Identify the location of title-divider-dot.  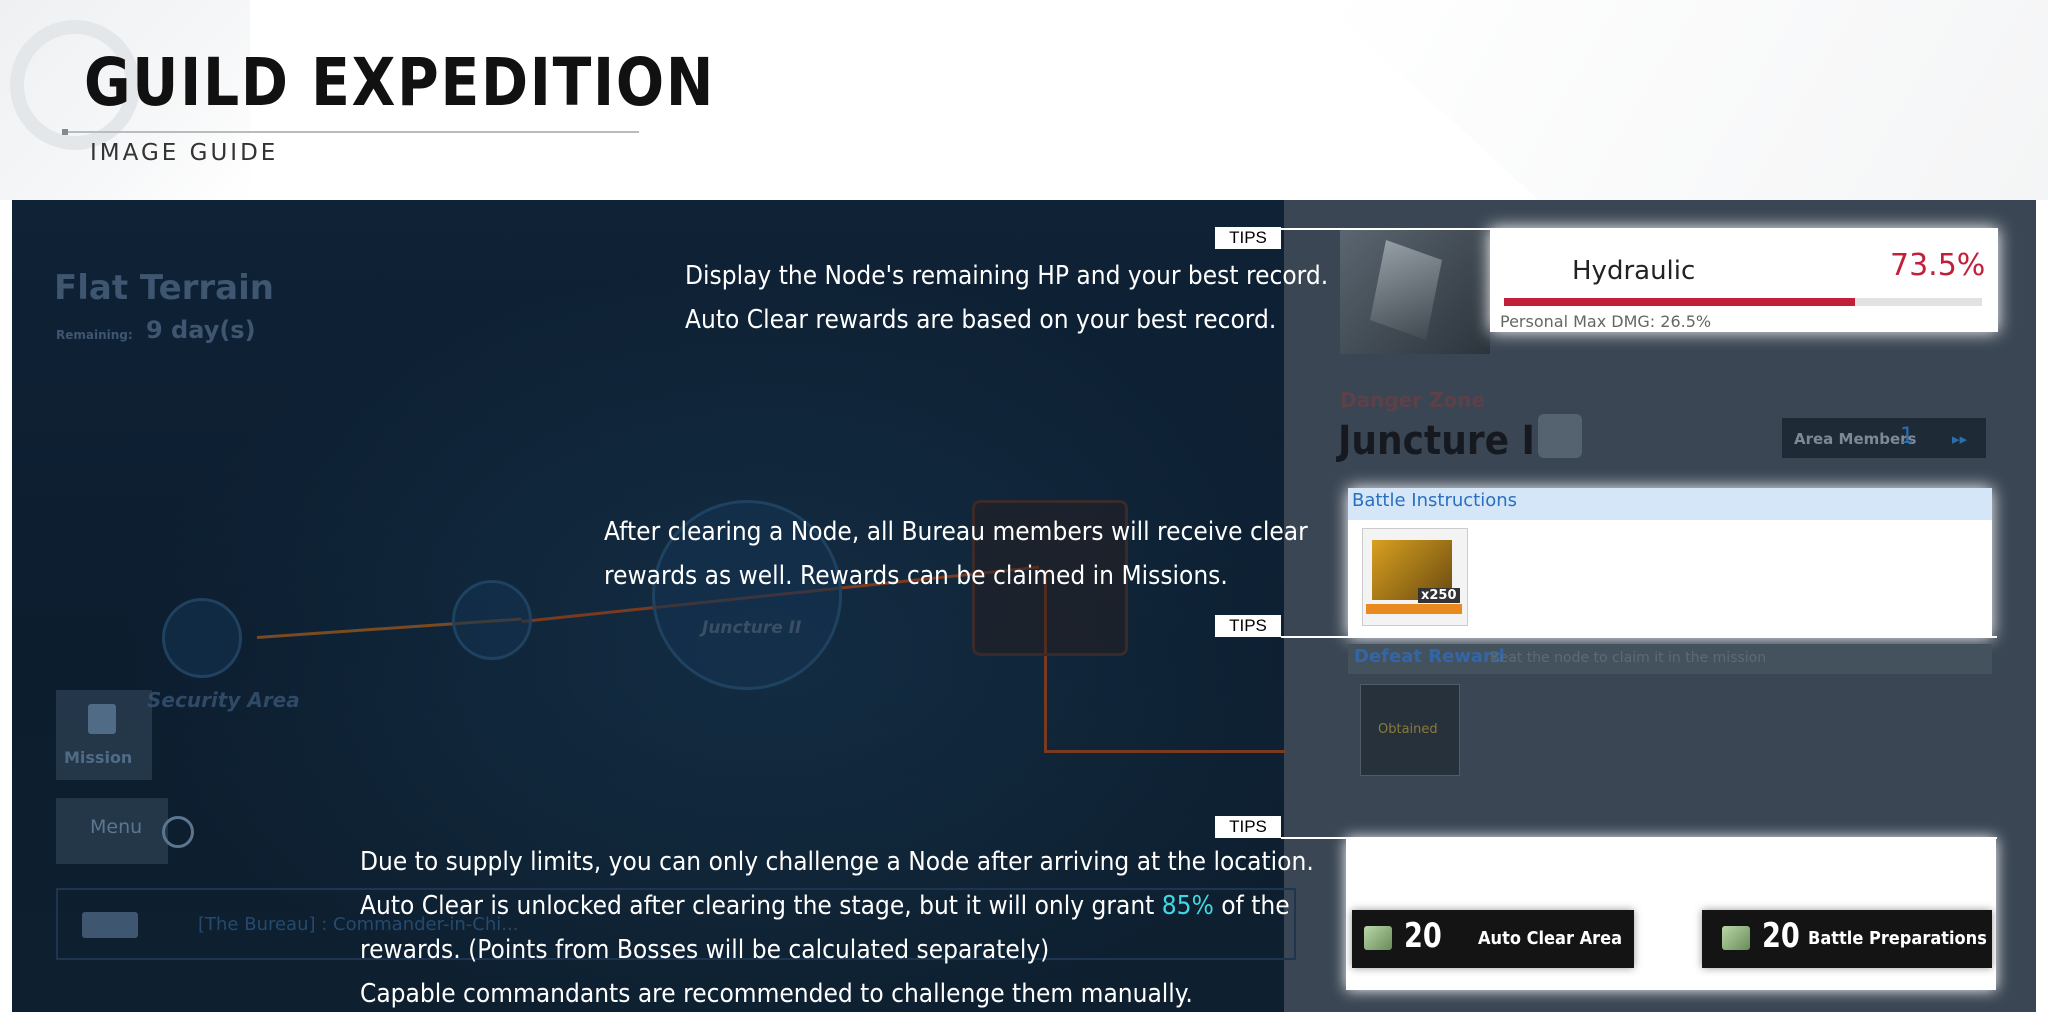
(65, 132).